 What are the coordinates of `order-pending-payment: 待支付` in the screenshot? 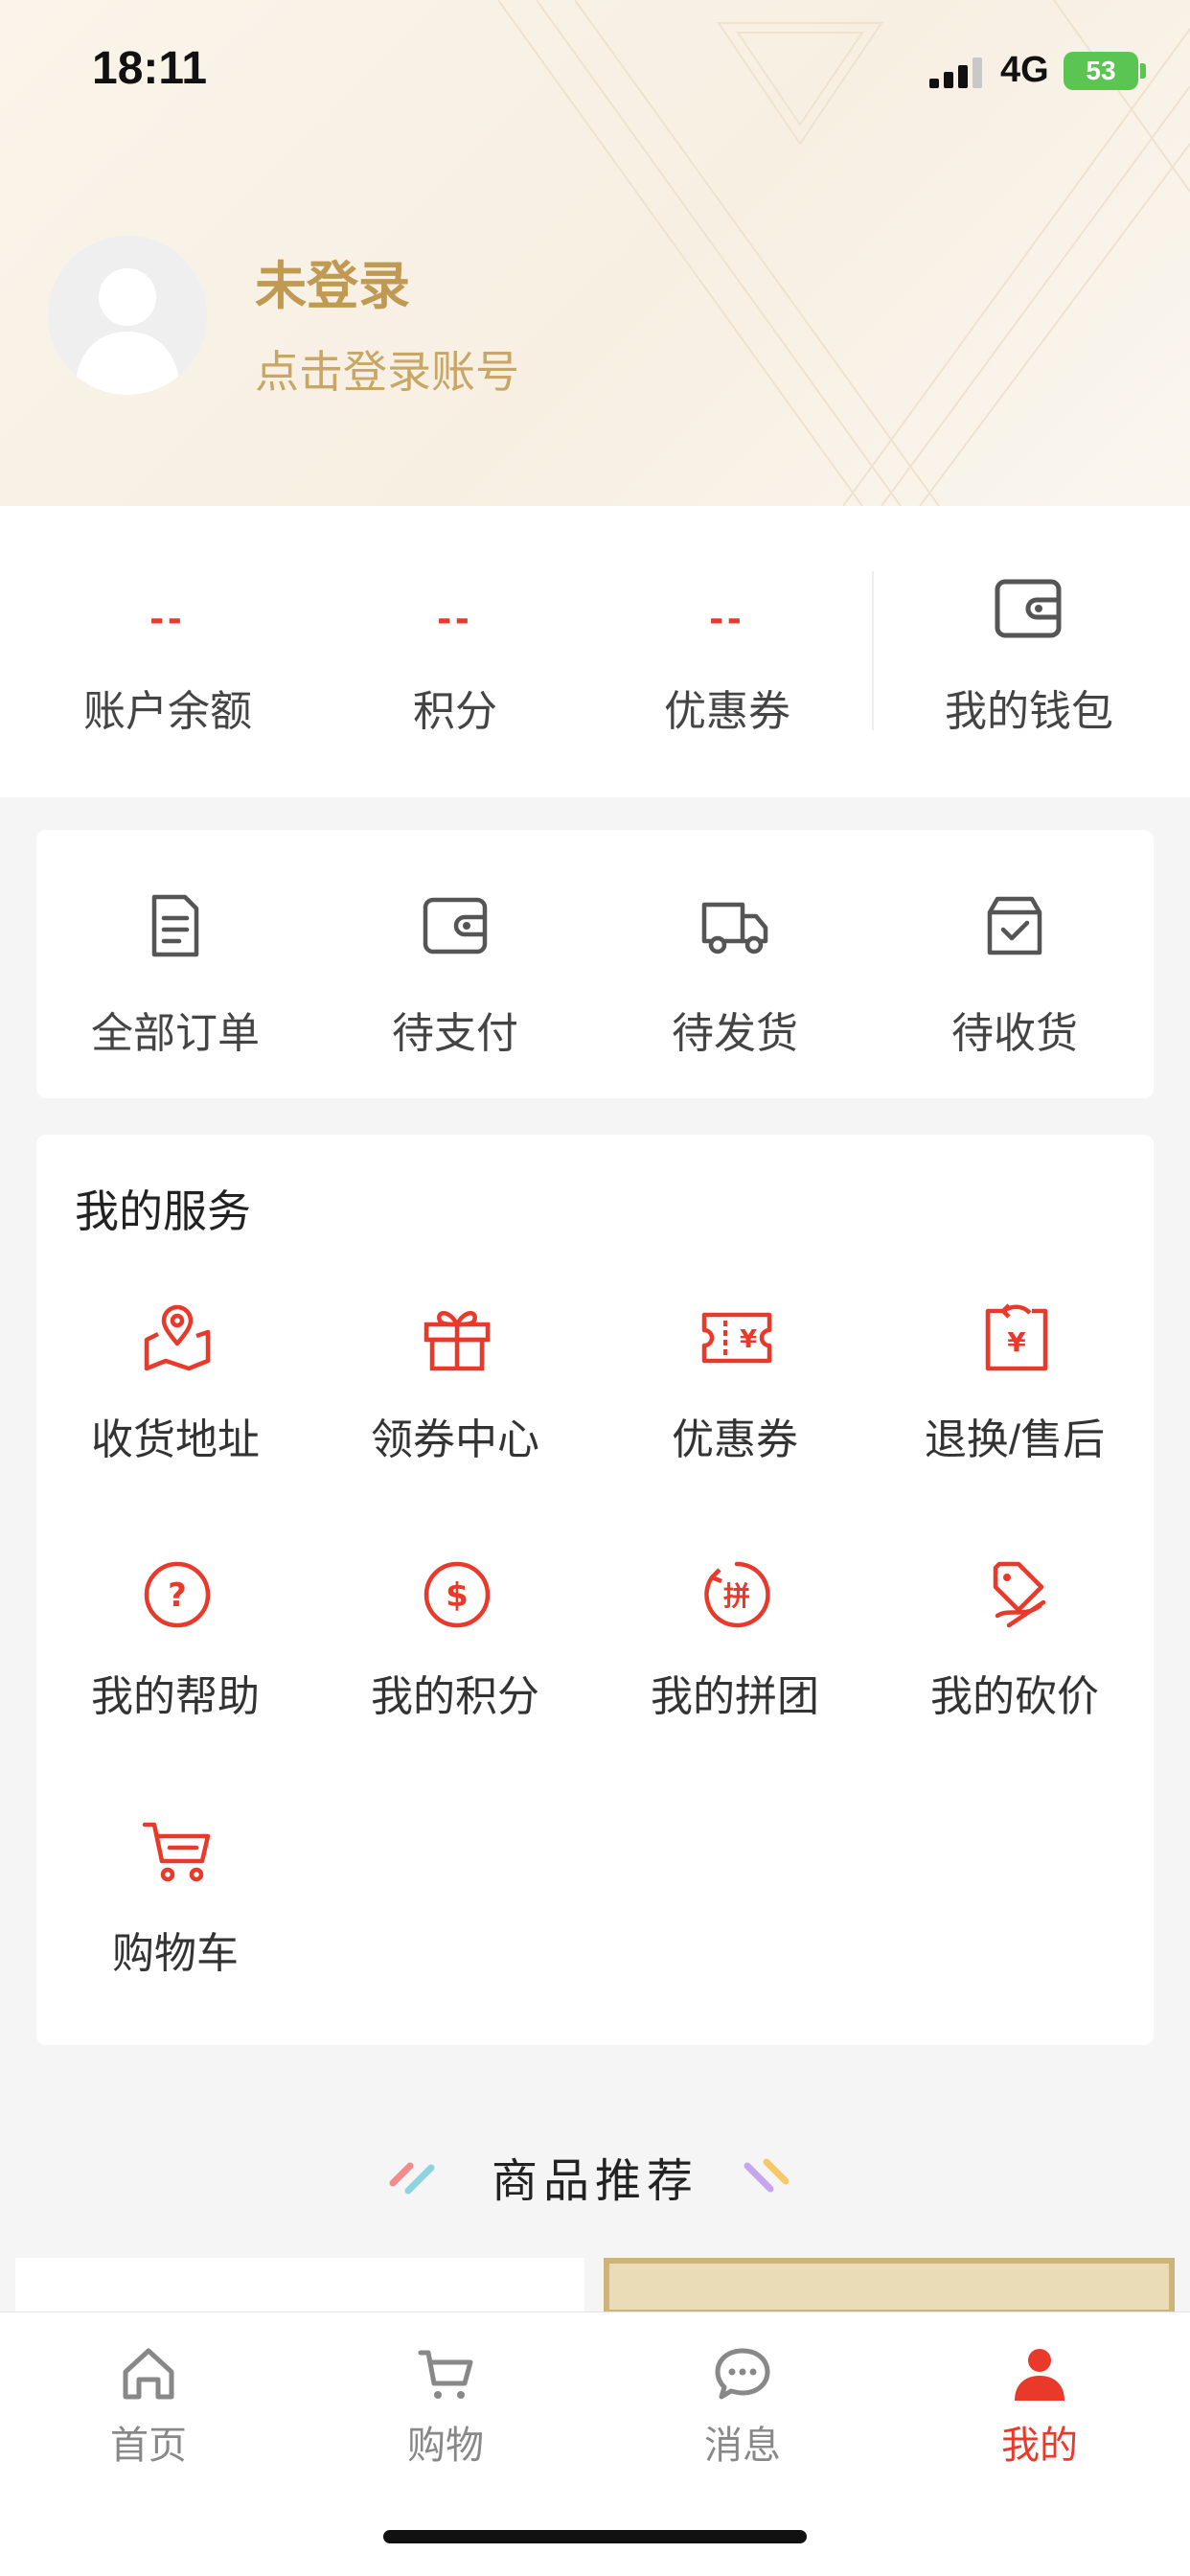 It's located at (455, 964).